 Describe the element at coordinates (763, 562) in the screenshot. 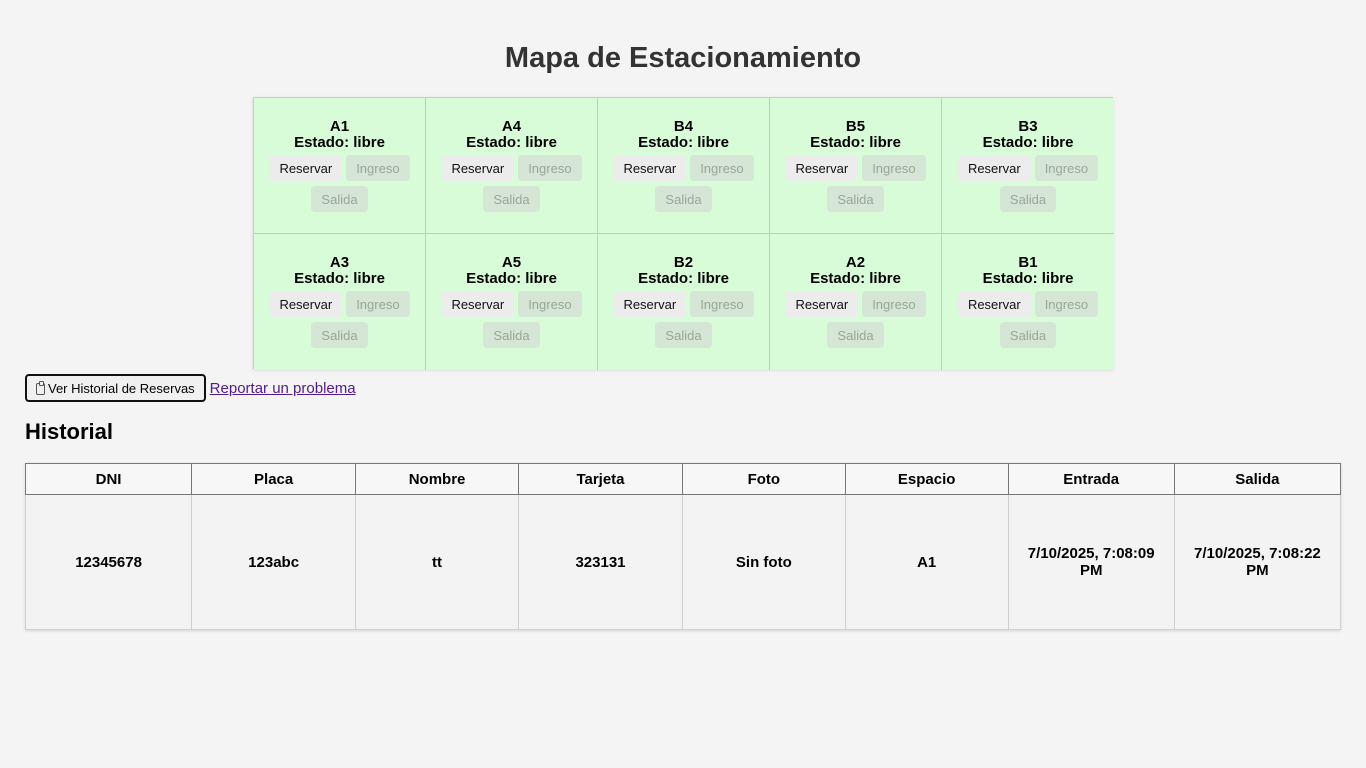

I see `table-cell: Sin foto` at that location.